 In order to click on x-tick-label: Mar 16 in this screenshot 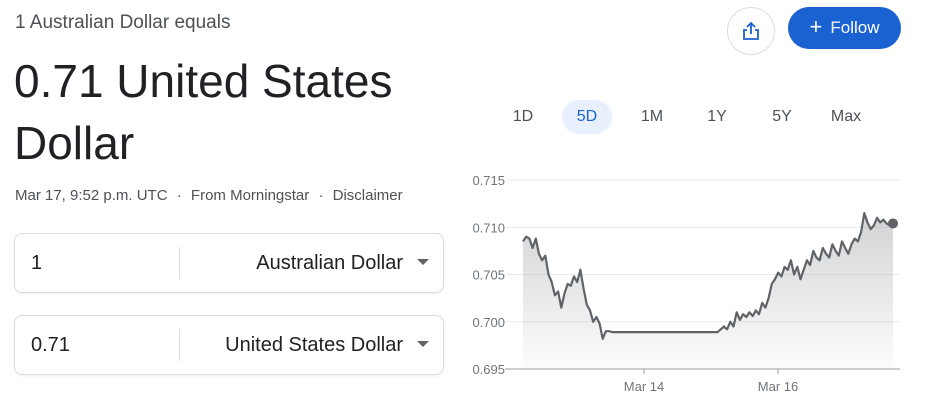, I will do `click(778, 386)`.